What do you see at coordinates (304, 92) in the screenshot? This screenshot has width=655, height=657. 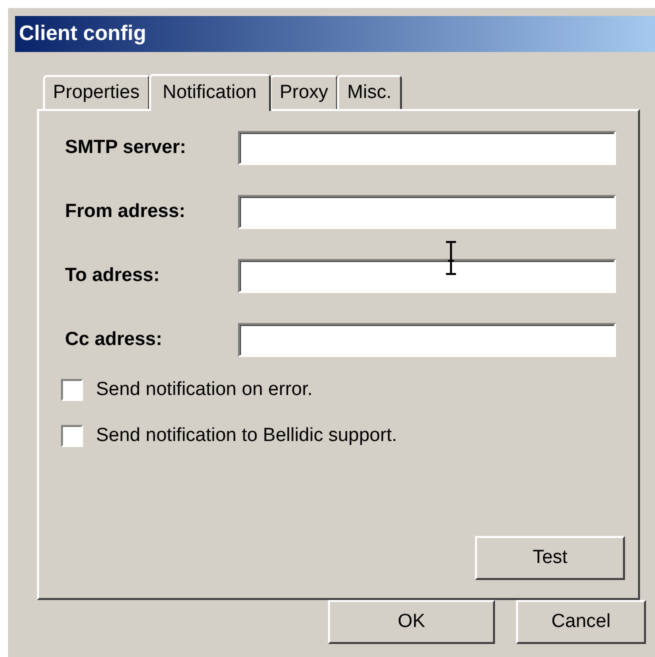 I see `tab: Proxy` at bounding box center [304, 92].